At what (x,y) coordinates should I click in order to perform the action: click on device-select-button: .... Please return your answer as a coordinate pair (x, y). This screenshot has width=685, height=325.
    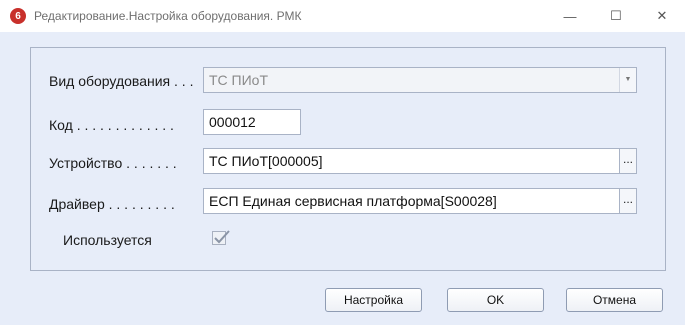
    Looking at the image, I should click on (627, 161).